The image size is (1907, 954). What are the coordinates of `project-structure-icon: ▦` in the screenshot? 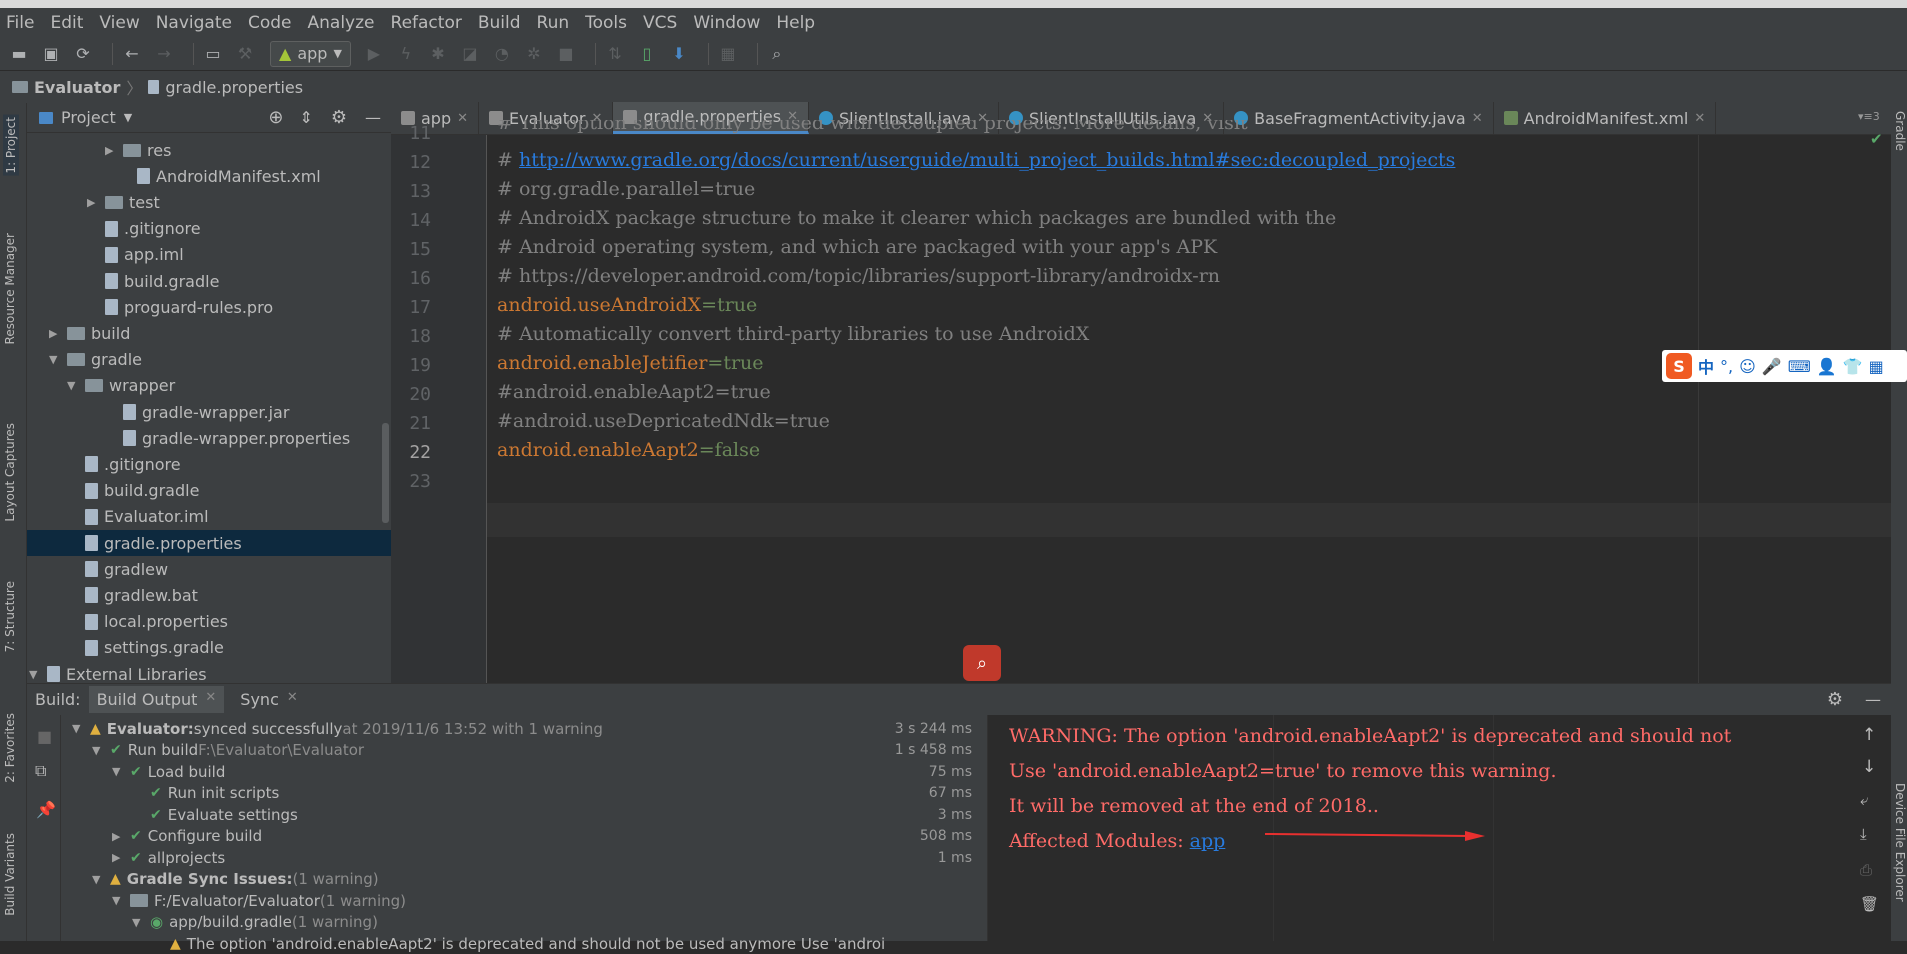 It's located at (728, 54).